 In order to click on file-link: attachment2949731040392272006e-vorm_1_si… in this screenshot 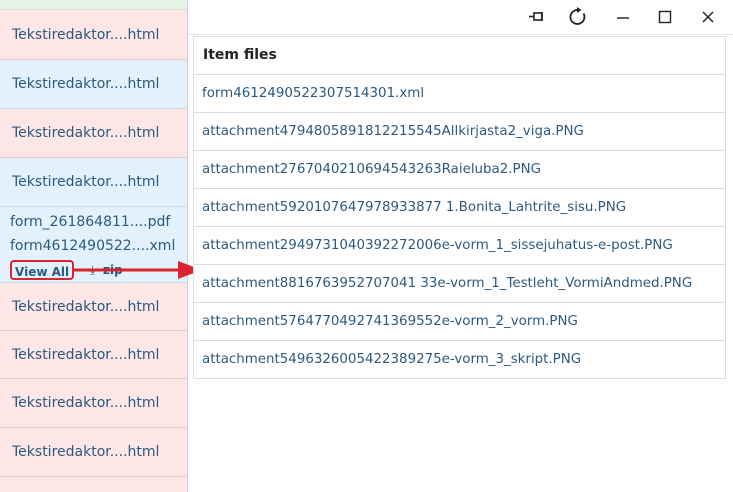, I will do `click(459, 246)`.